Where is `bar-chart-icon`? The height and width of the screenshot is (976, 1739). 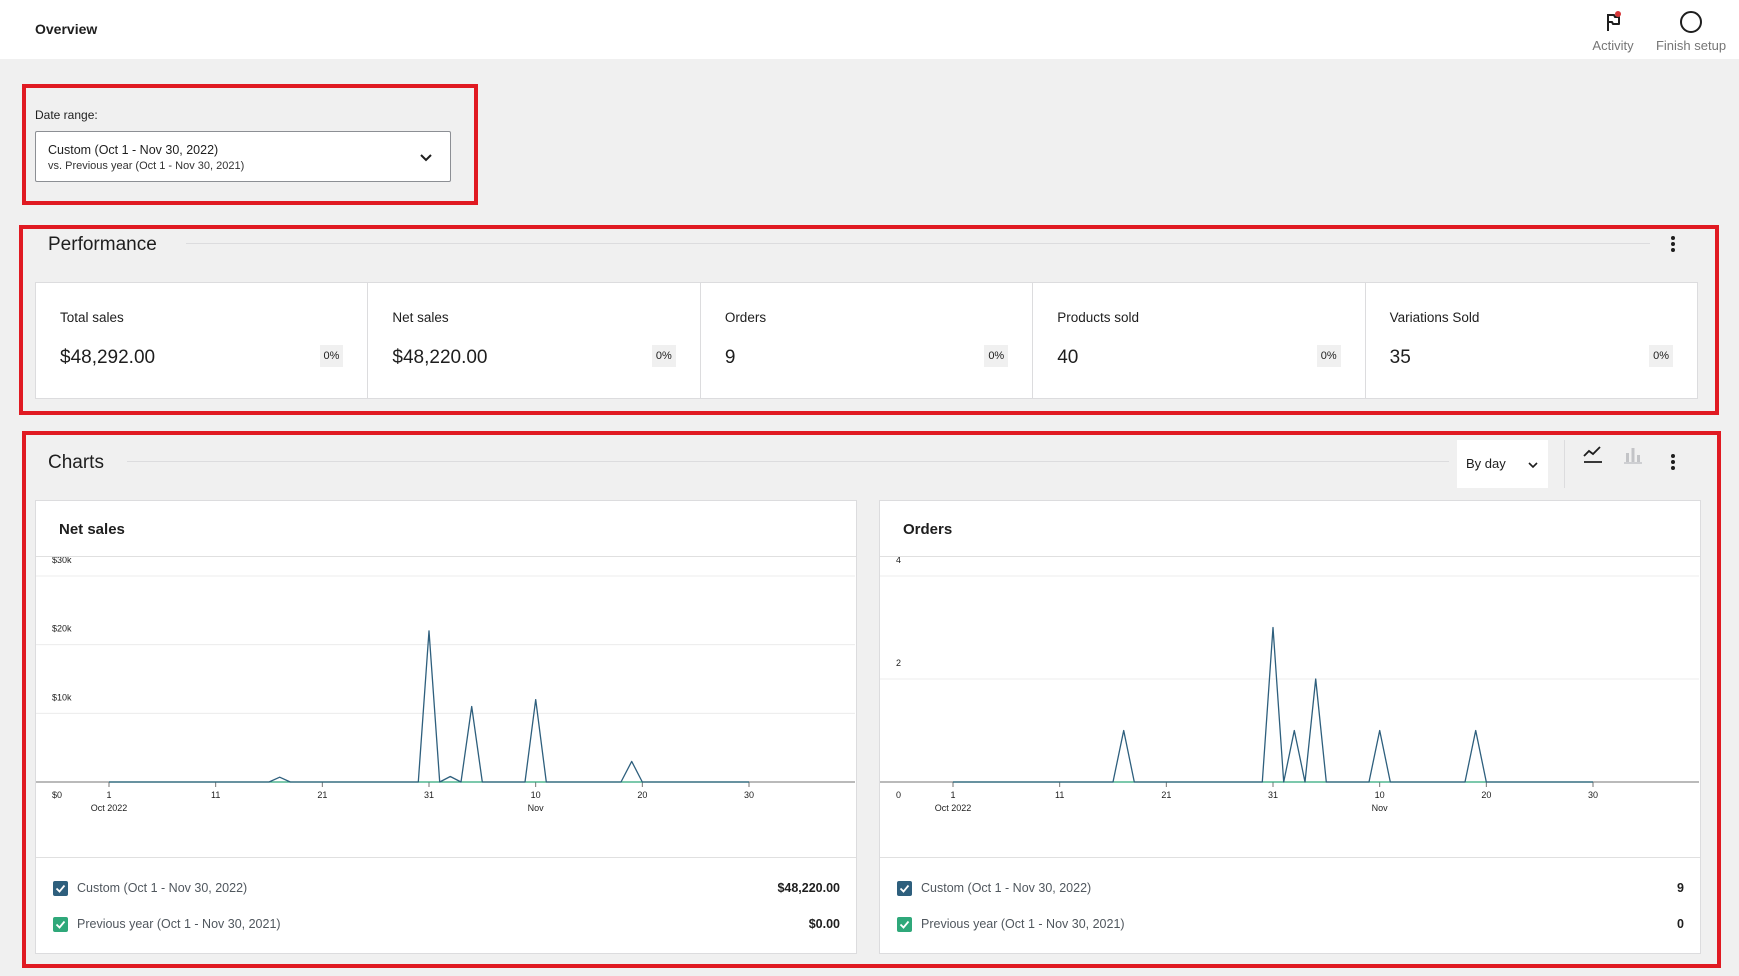
bar-chart-icon is located at coordinates (1633, 455).